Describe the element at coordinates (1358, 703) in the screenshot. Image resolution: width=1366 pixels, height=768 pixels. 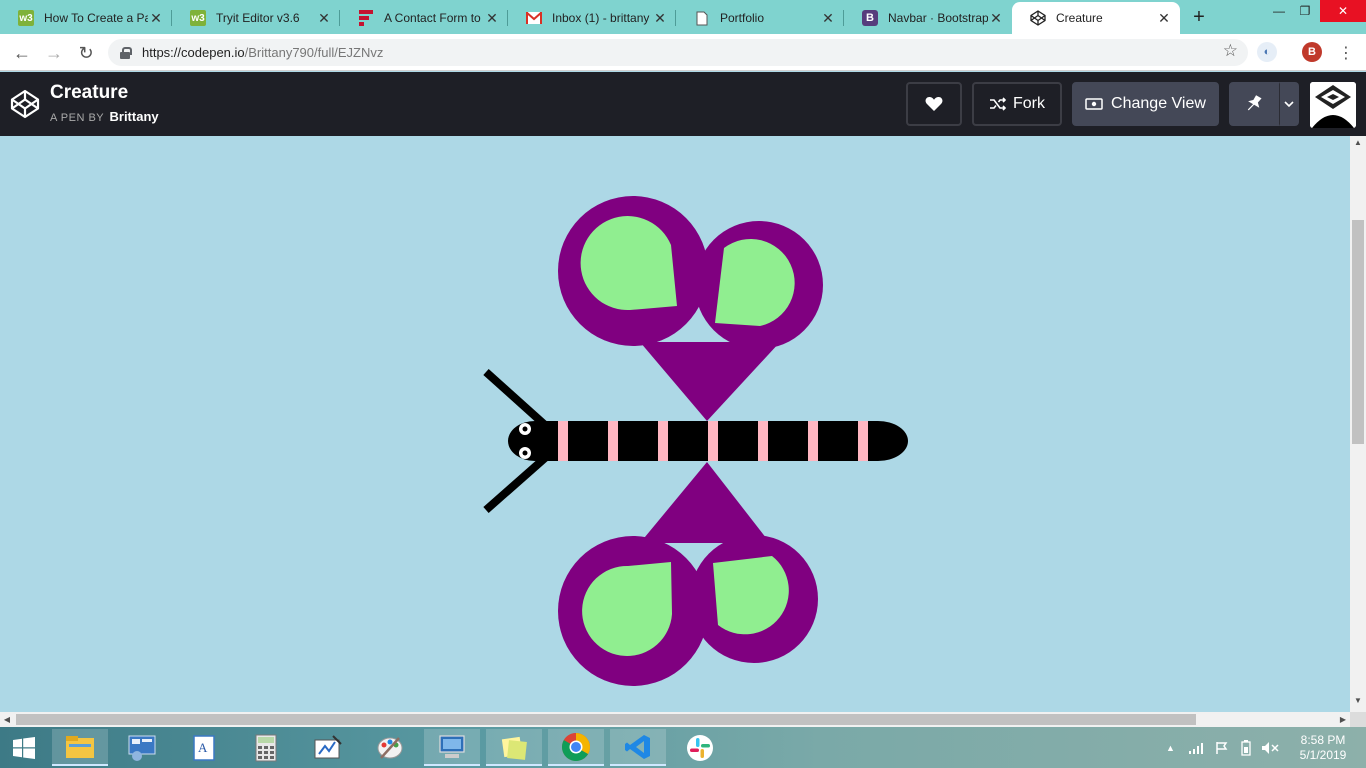
I see `scroll-down-icon: ▼` at that location.